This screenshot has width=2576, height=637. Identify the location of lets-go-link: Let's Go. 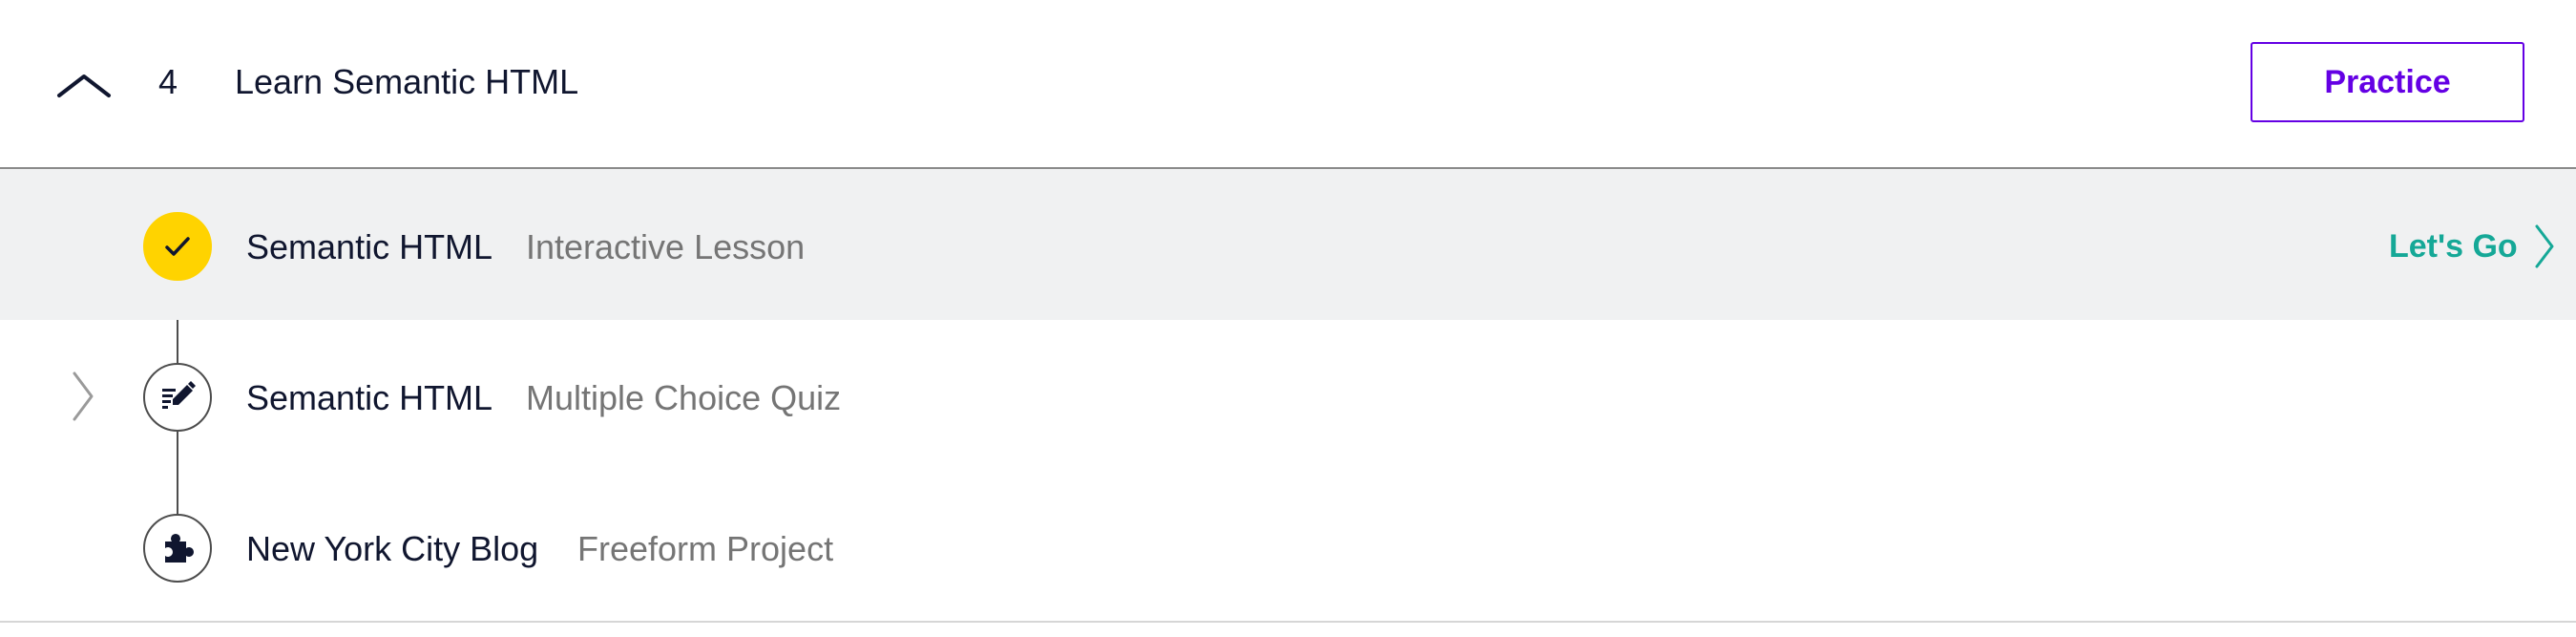
(2472, 247).